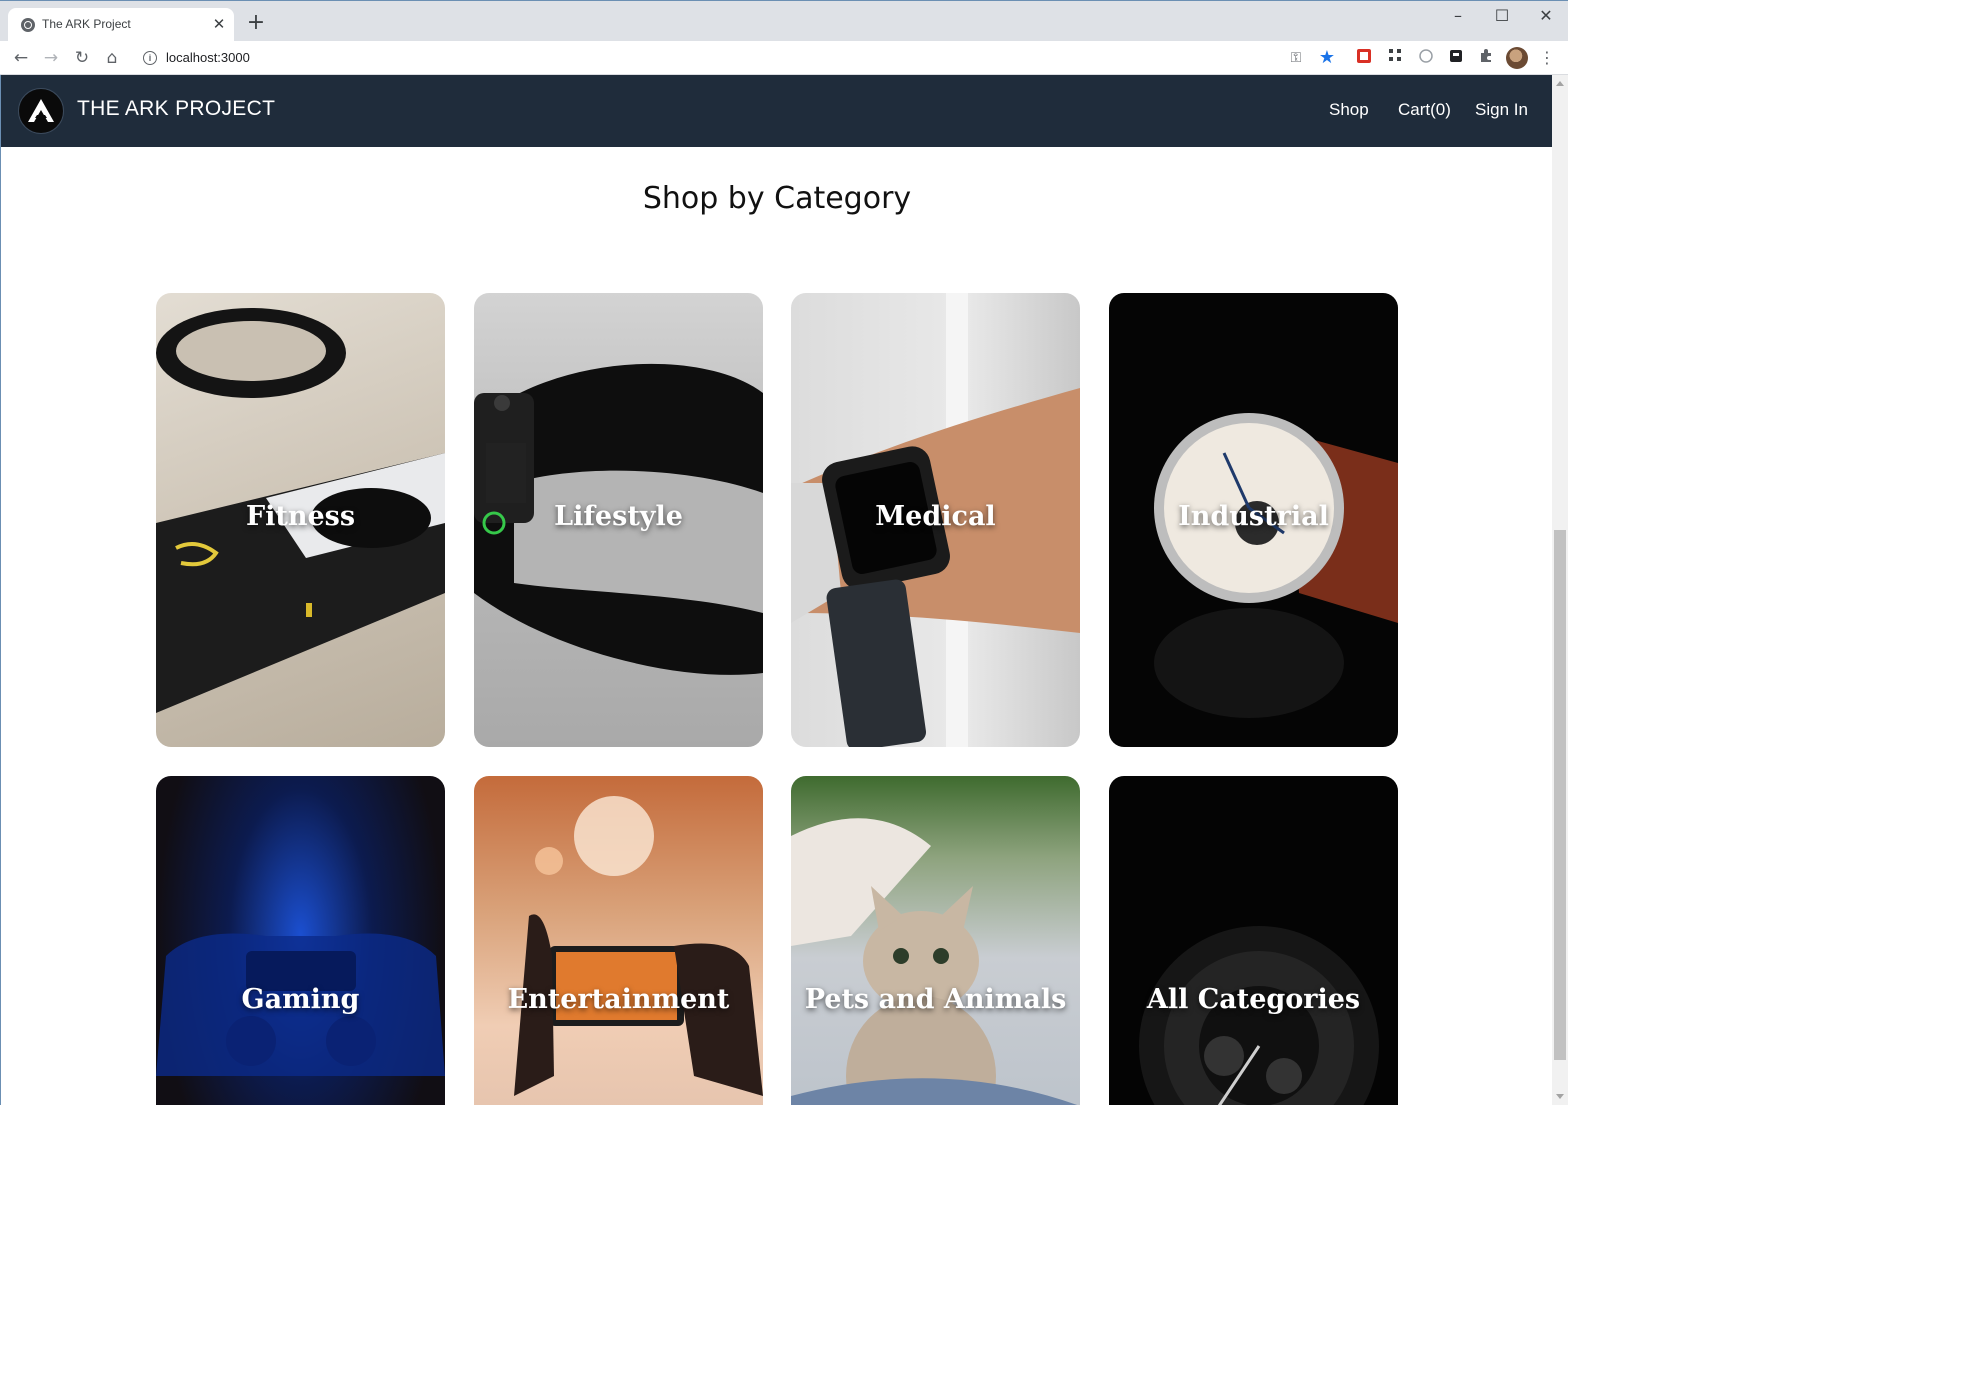  Describe the element at coordinates (86, 24) in the screenshot. I see `tab-title: The ARK Project` at that location.